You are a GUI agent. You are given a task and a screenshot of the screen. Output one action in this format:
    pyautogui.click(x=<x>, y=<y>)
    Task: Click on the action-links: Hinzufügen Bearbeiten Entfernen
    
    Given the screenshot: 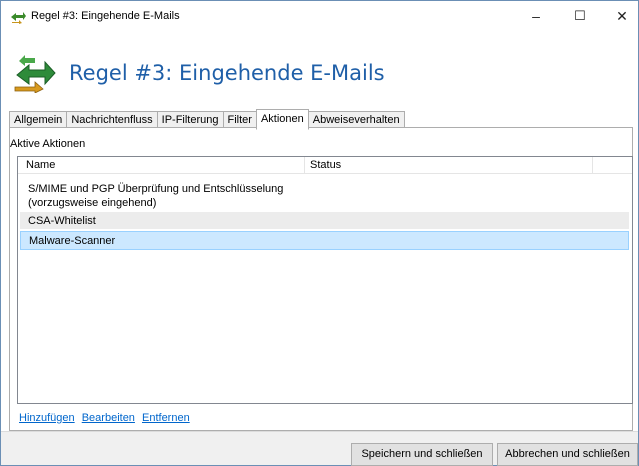 What is the action you would take?
    pyautogui.click(x=106, y=418)
    